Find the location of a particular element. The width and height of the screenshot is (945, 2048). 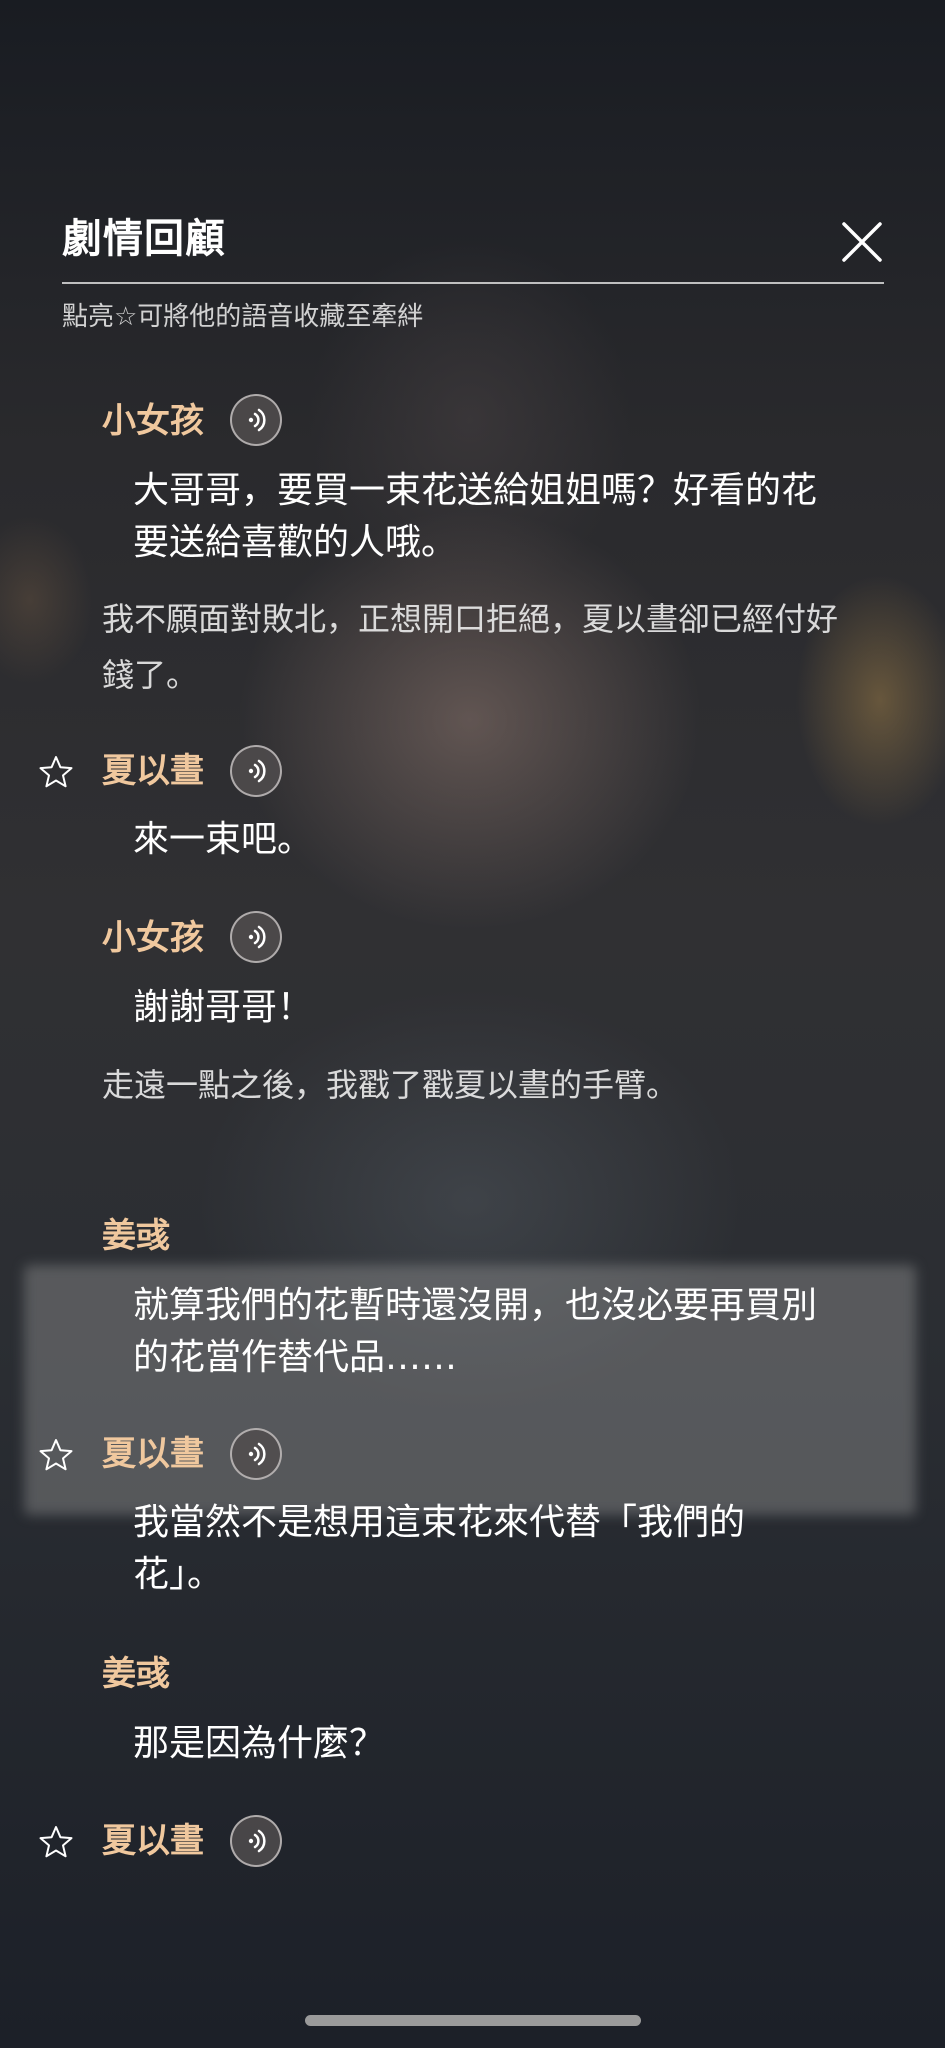

dialogue-line: 我當然不是想用這束花來代替「我們的花」。 is located at coordinates (439, 1548).